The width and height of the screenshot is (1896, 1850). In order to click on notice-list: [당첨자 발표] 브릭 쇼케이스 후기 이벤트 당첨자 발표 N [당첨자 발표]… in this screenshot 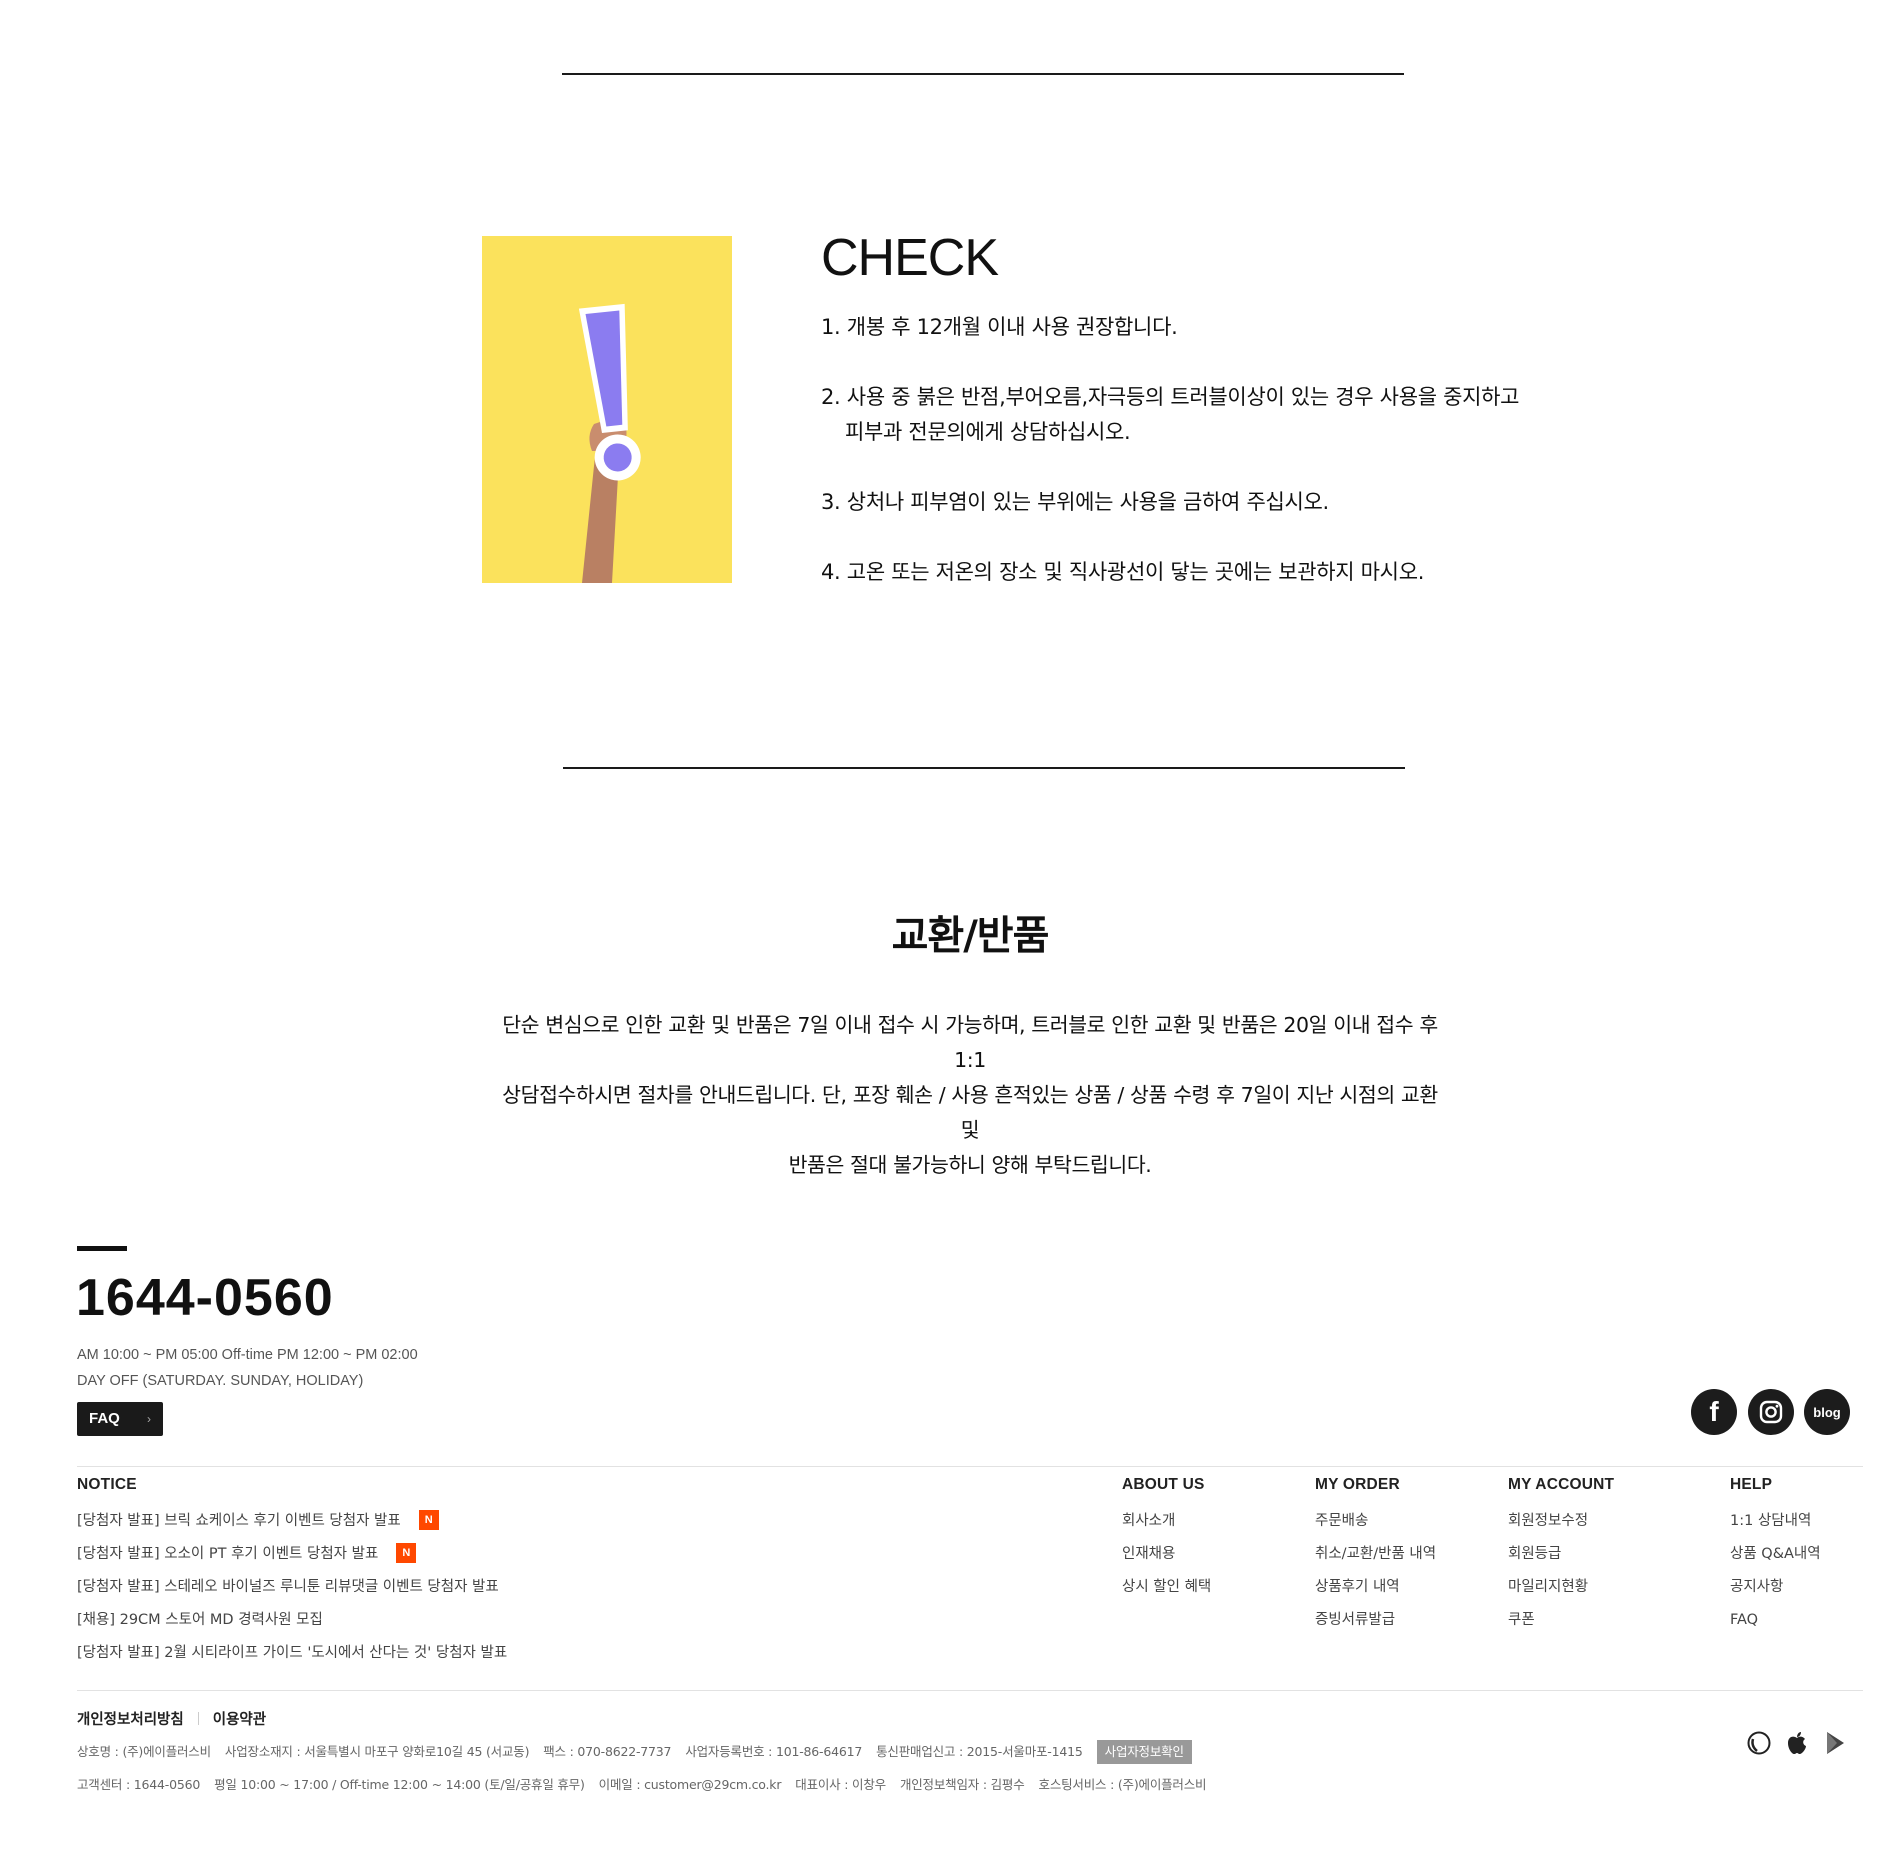, I will do `click(292, 1591)`.